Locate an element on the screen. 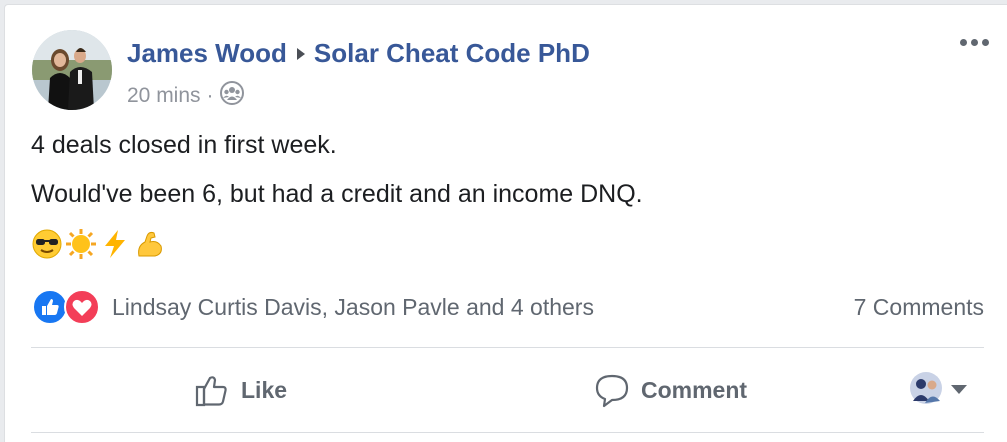 This screenshot has width=1007, height=442. comment-button: Comment is located at coordinates (670, 390).